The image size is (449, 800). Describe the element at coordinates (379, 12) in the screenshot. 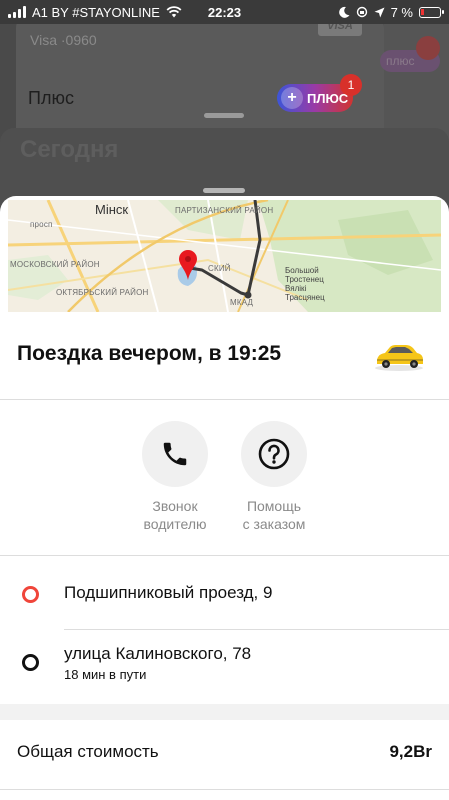

I see `location-icon` at that location.